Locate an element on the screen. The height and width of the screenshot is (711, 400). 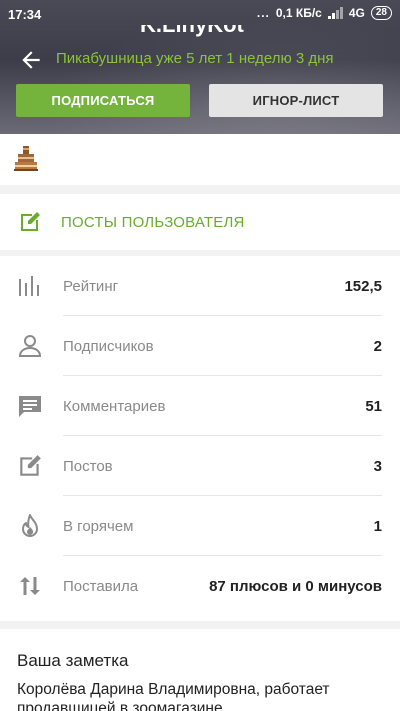
user-posts-label: ПОСТЫ ПОЛЬЗОВАТЕЛЯ is located at coordinates (153, 222).